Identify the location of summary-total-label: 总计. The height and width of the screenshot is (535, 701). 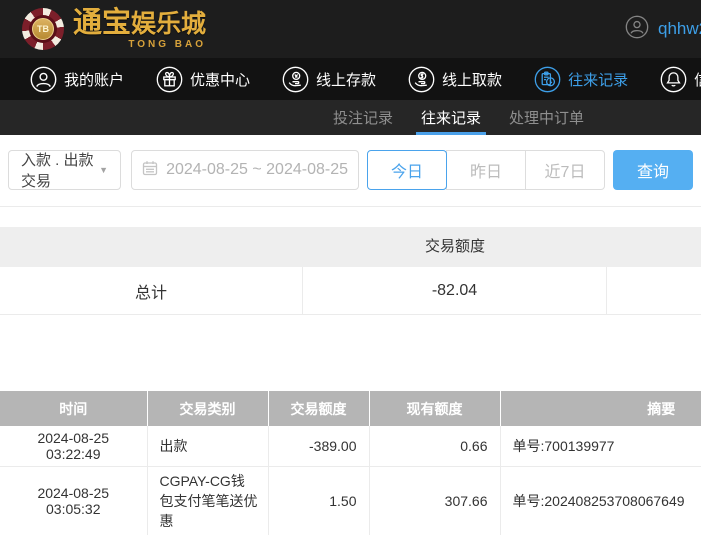
(151, 290).